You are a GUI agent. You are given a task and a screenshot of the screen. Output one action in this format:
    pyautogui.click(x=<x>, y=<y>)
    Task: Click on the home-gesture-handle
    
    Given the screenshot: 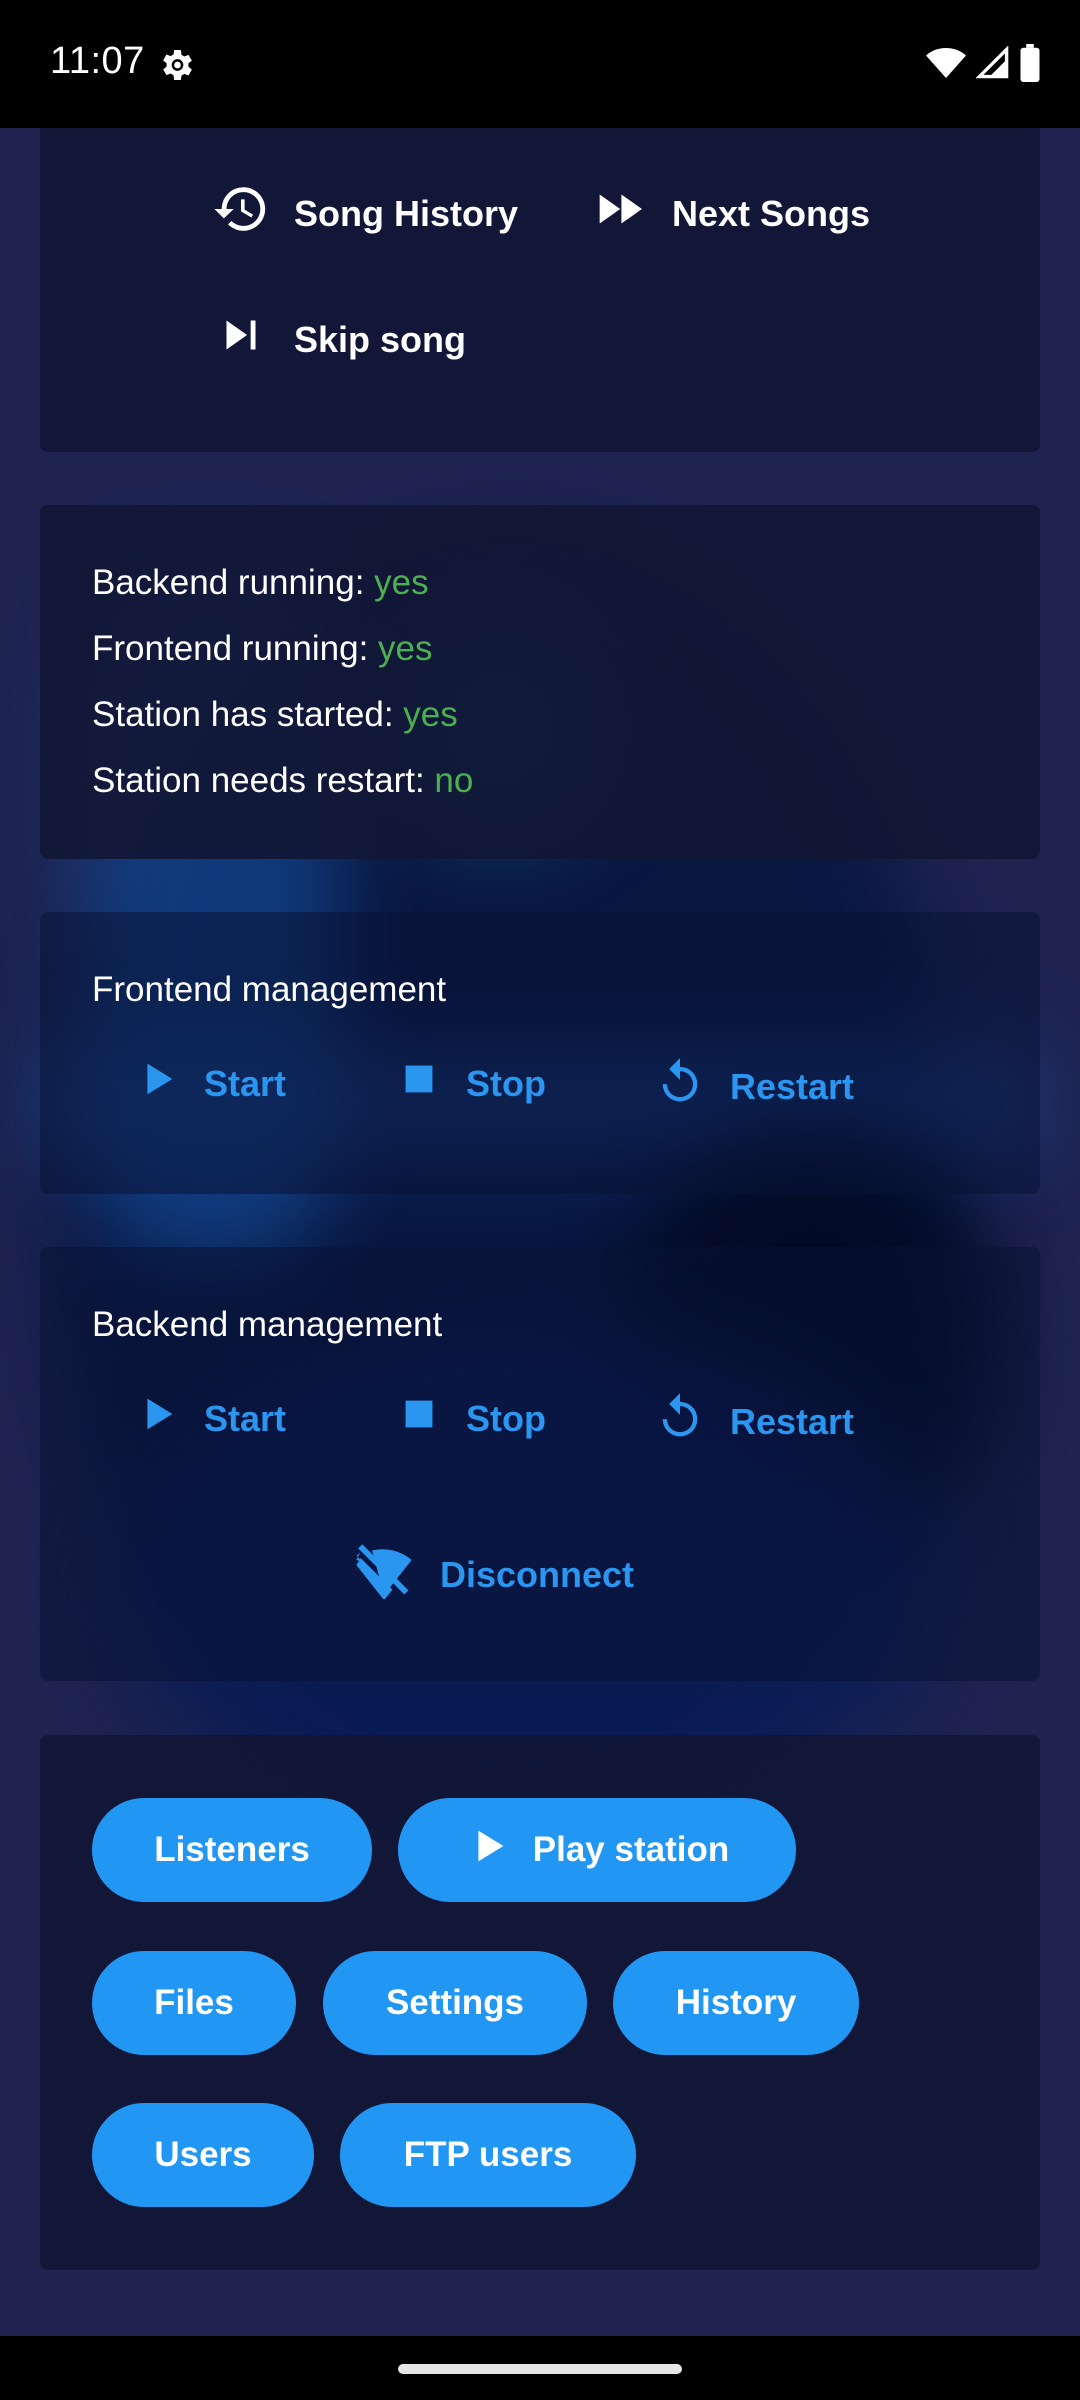 What is the action you would take?
    pyautogui.click(x=540, y=2369)
    